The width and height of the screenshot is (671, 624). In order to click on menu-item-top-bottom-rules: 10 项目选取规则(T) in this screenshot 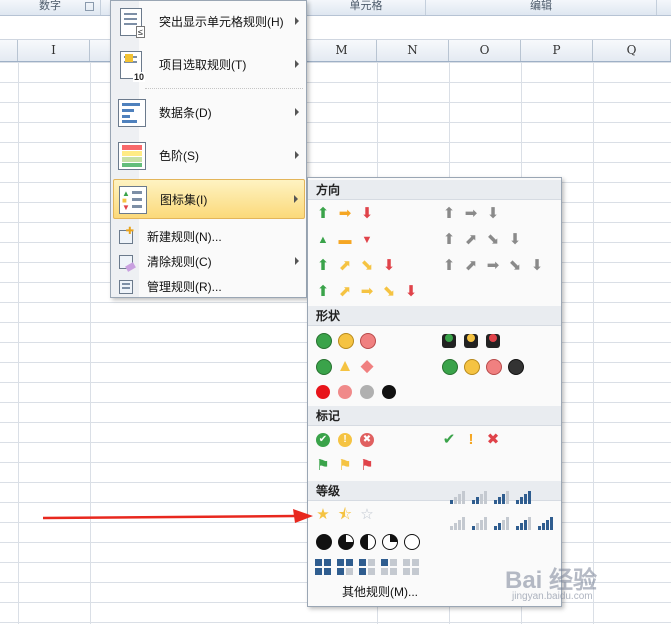, I will do `click(209, 64)`.